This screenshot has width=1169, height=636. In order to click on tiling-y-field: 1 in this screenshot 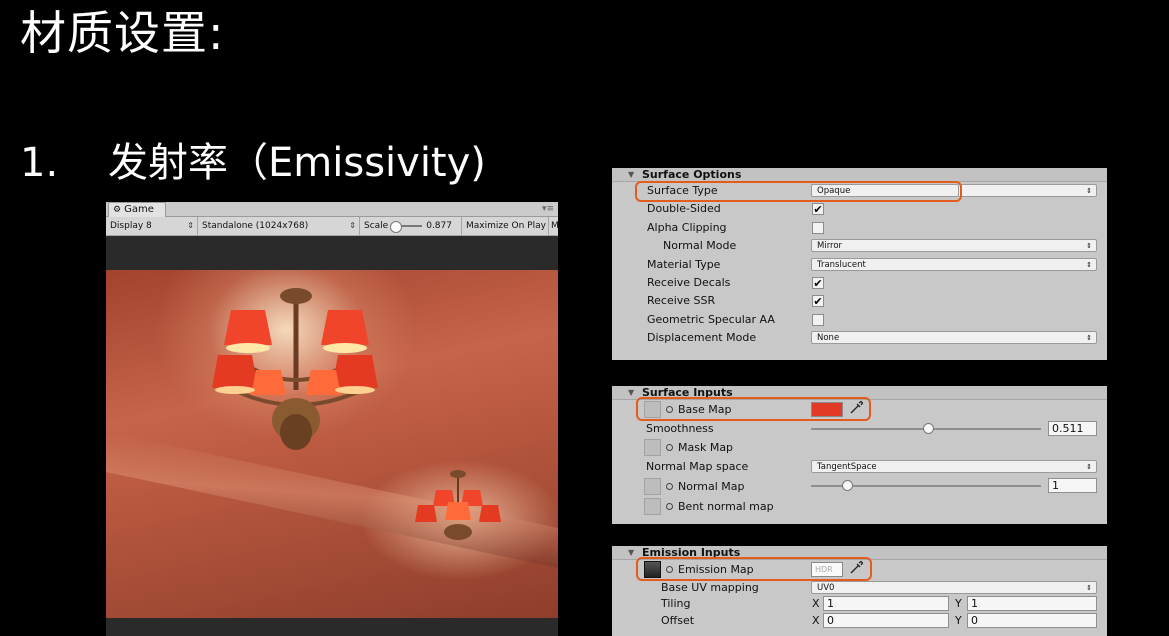, I will do `click(1032, 603)`.